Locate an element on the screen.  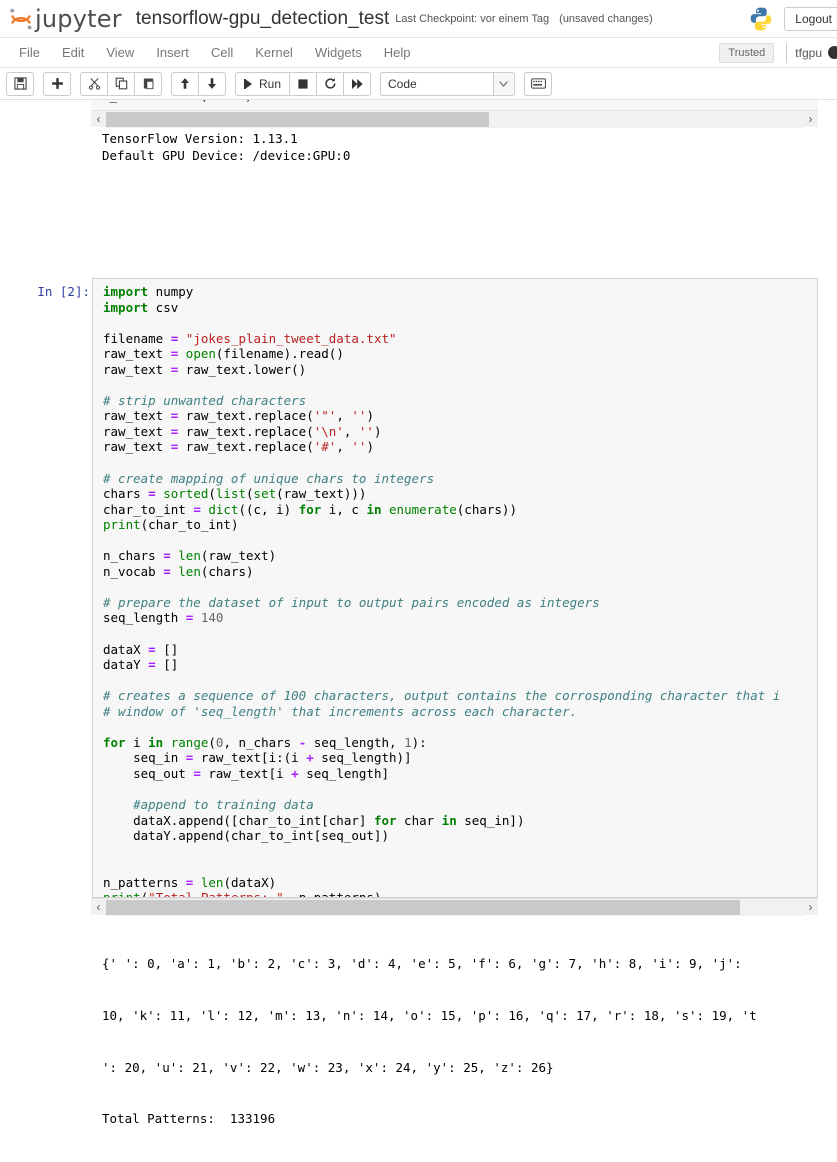
copy-button is located at coordinates (121, 83).